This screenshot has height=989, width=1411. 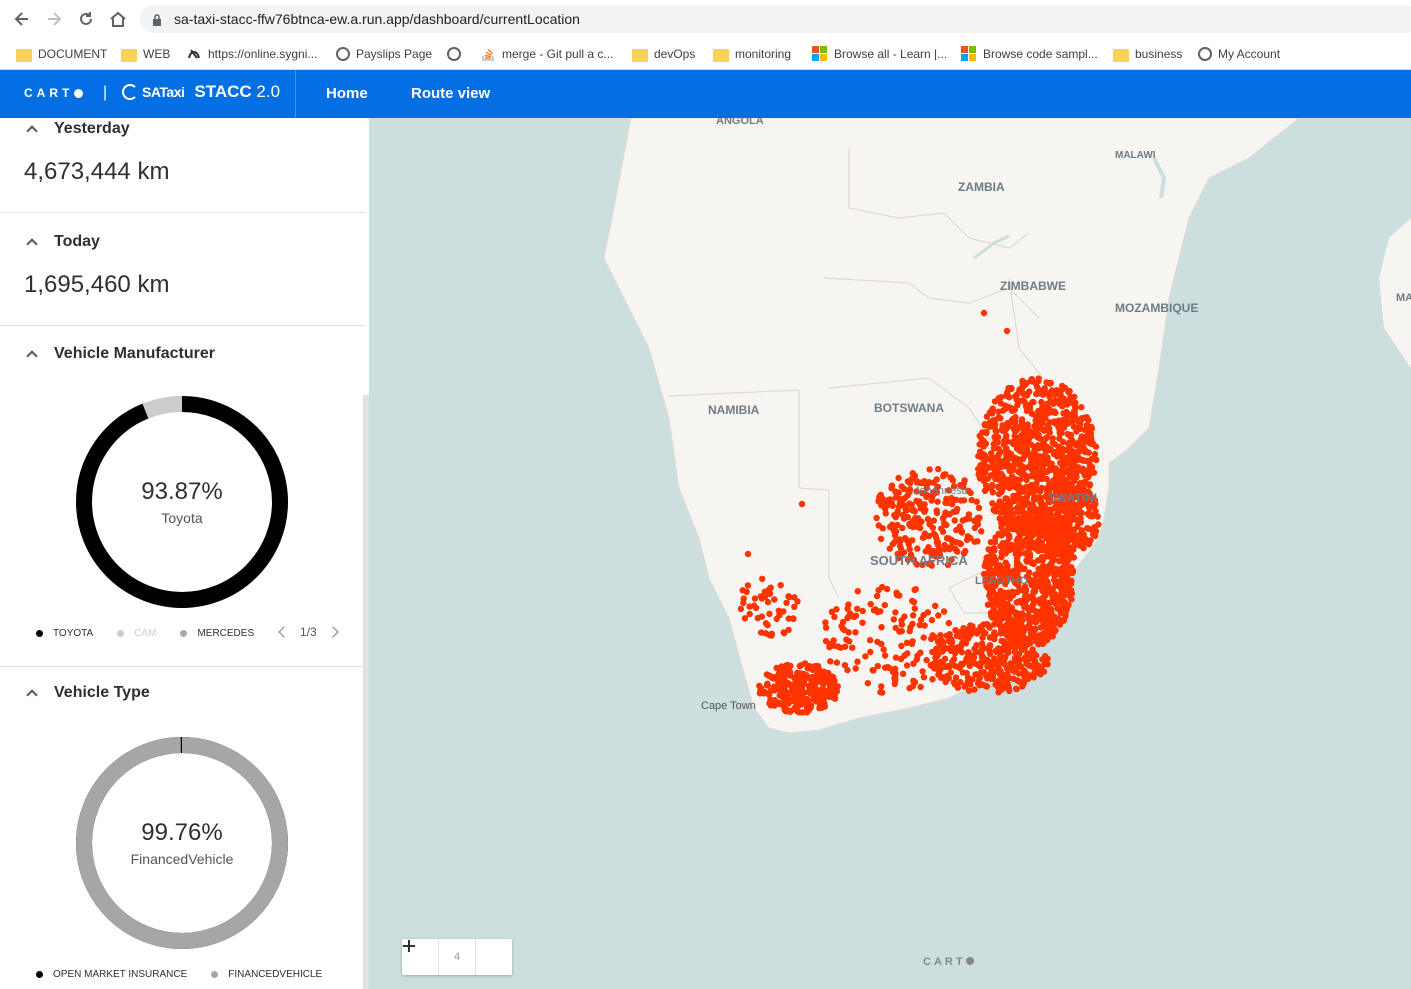 What do you see at coordinates (384, 54) in the screenshot?
I see `bookmark-payslips: Payslips Page` at bounding box center [384, 54].